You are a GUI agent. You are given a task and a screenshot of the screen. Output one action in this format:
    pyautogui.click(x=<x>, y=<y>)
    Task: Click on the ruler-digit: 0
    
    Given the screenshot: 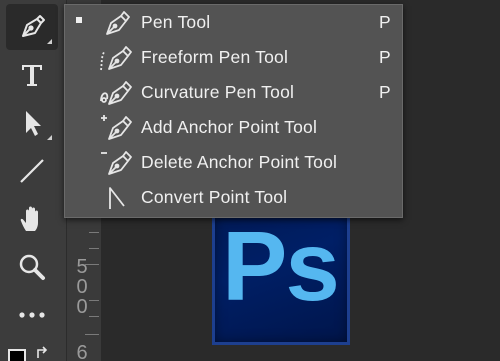 What is the action you would take?
    pyautogui.click(x=82, y=307)
    